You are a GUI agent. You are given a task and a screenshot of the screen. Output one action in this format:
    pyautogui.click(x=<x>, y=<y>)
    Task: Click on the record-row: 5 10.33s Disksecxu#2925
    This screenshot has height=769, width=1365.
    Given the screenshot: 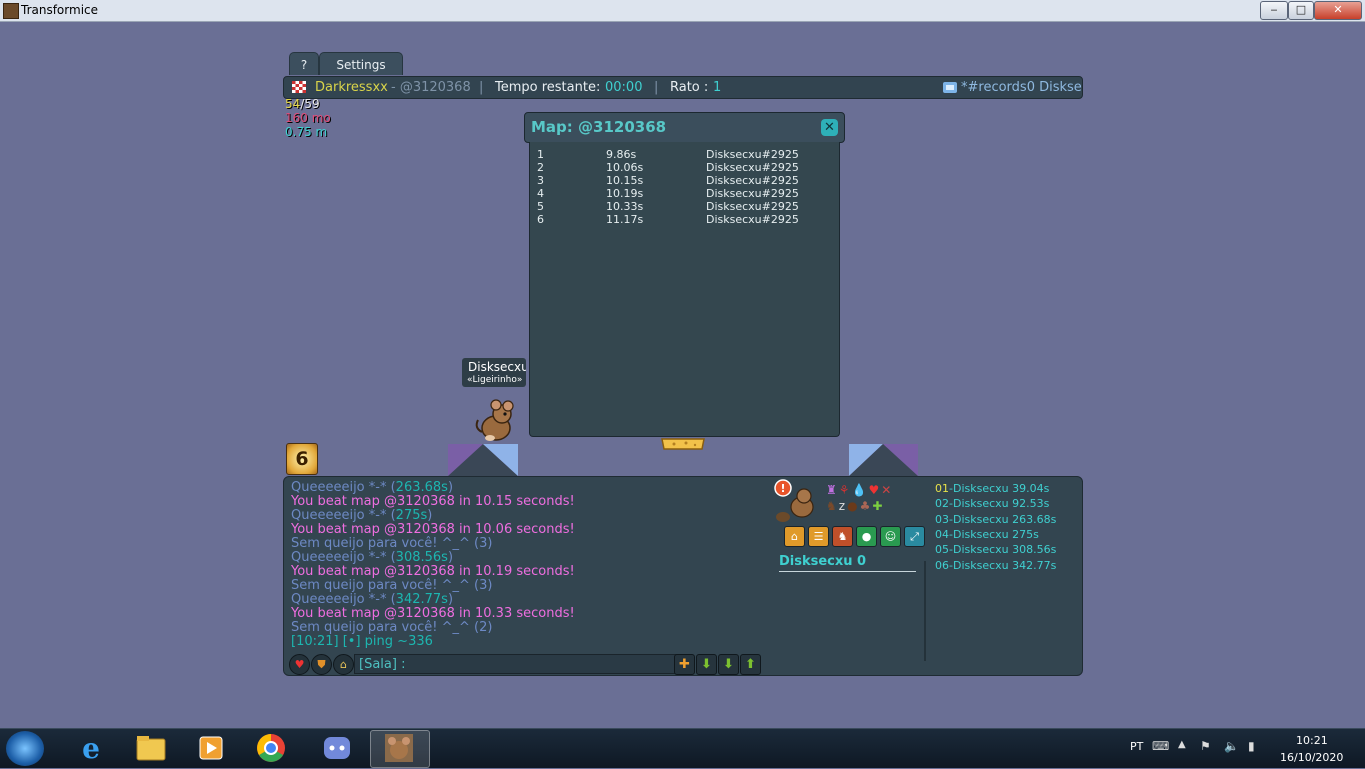 What is the action you would take?
    pyautogui.click(x=668, y=206)
    